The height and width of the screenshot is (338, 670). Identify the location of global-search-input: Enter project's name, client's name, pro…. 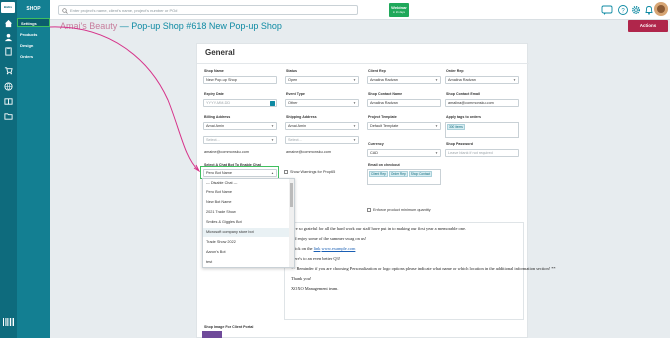
(208, 10).